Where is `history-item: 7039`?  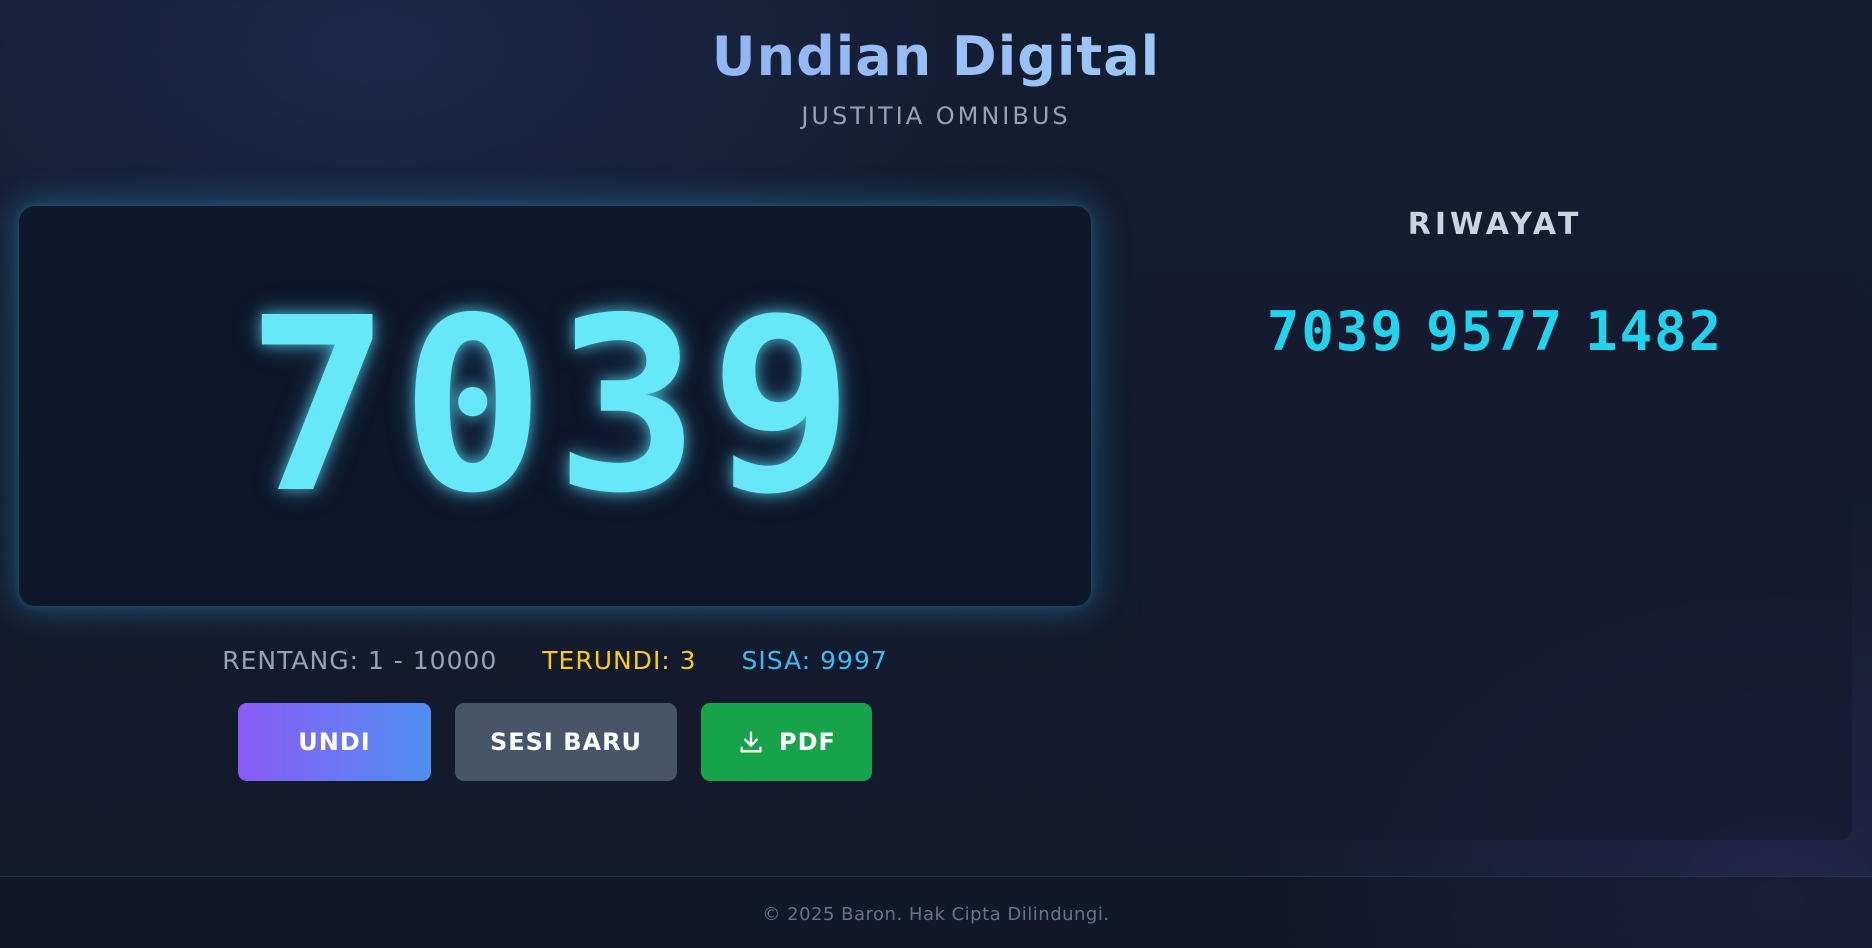
history-item: 7039 is located at coordinates (1335, 331).